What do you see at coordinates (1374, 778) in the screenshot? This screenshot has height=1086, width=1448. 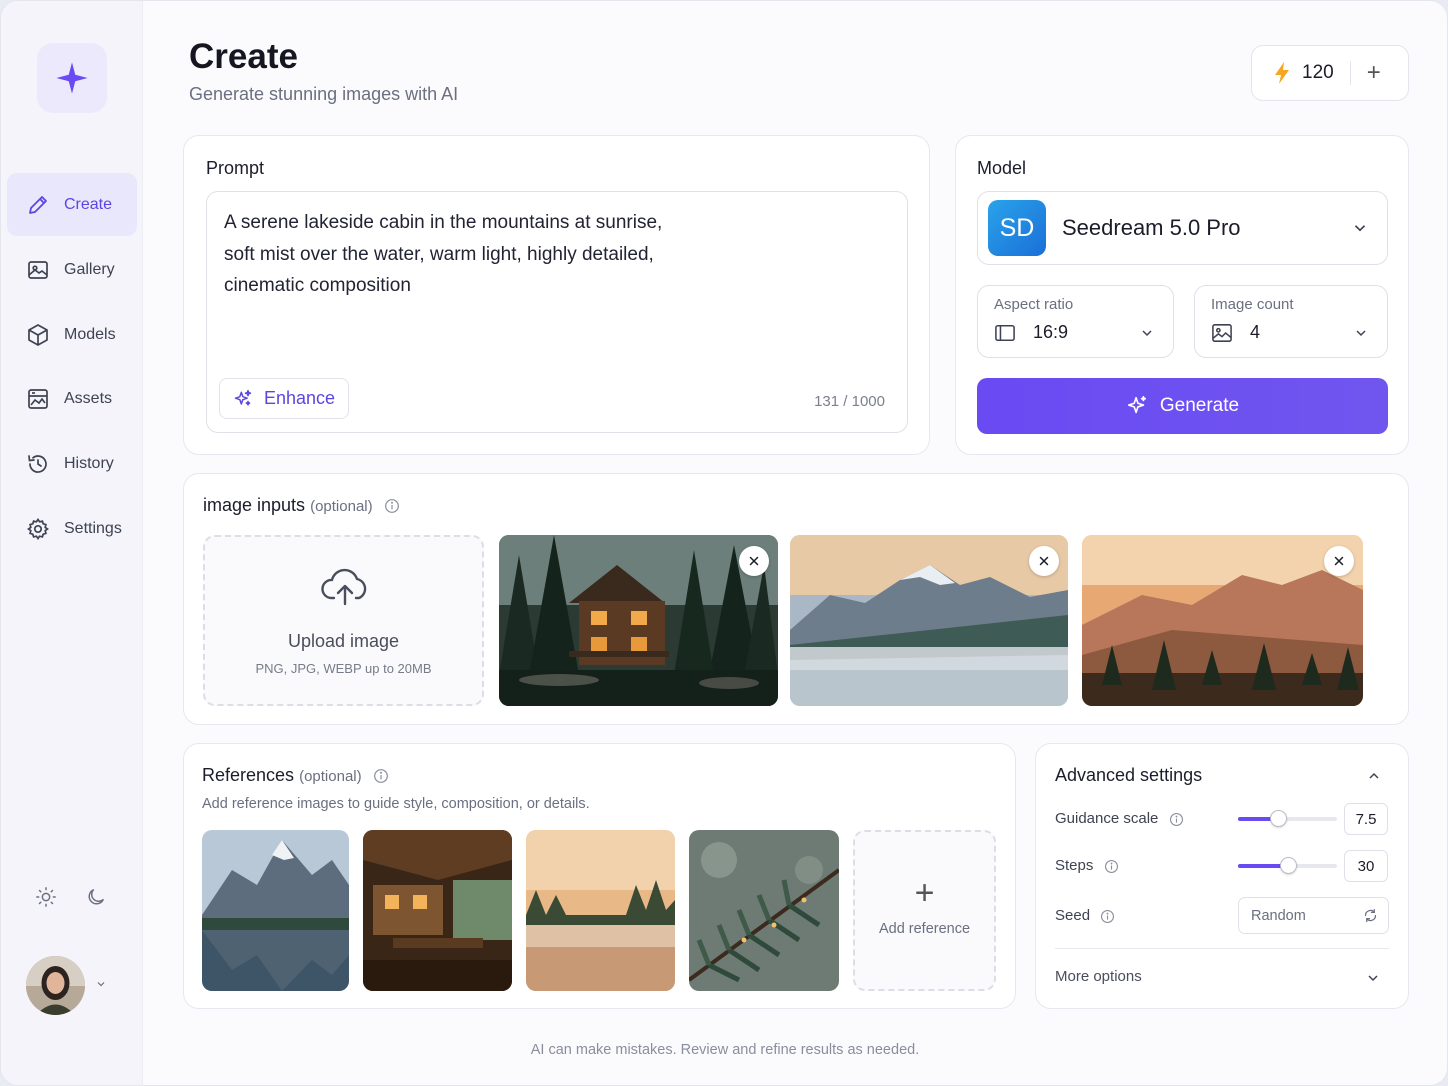 I see `chevron-up-icon` at bounding box center [1374, 778].